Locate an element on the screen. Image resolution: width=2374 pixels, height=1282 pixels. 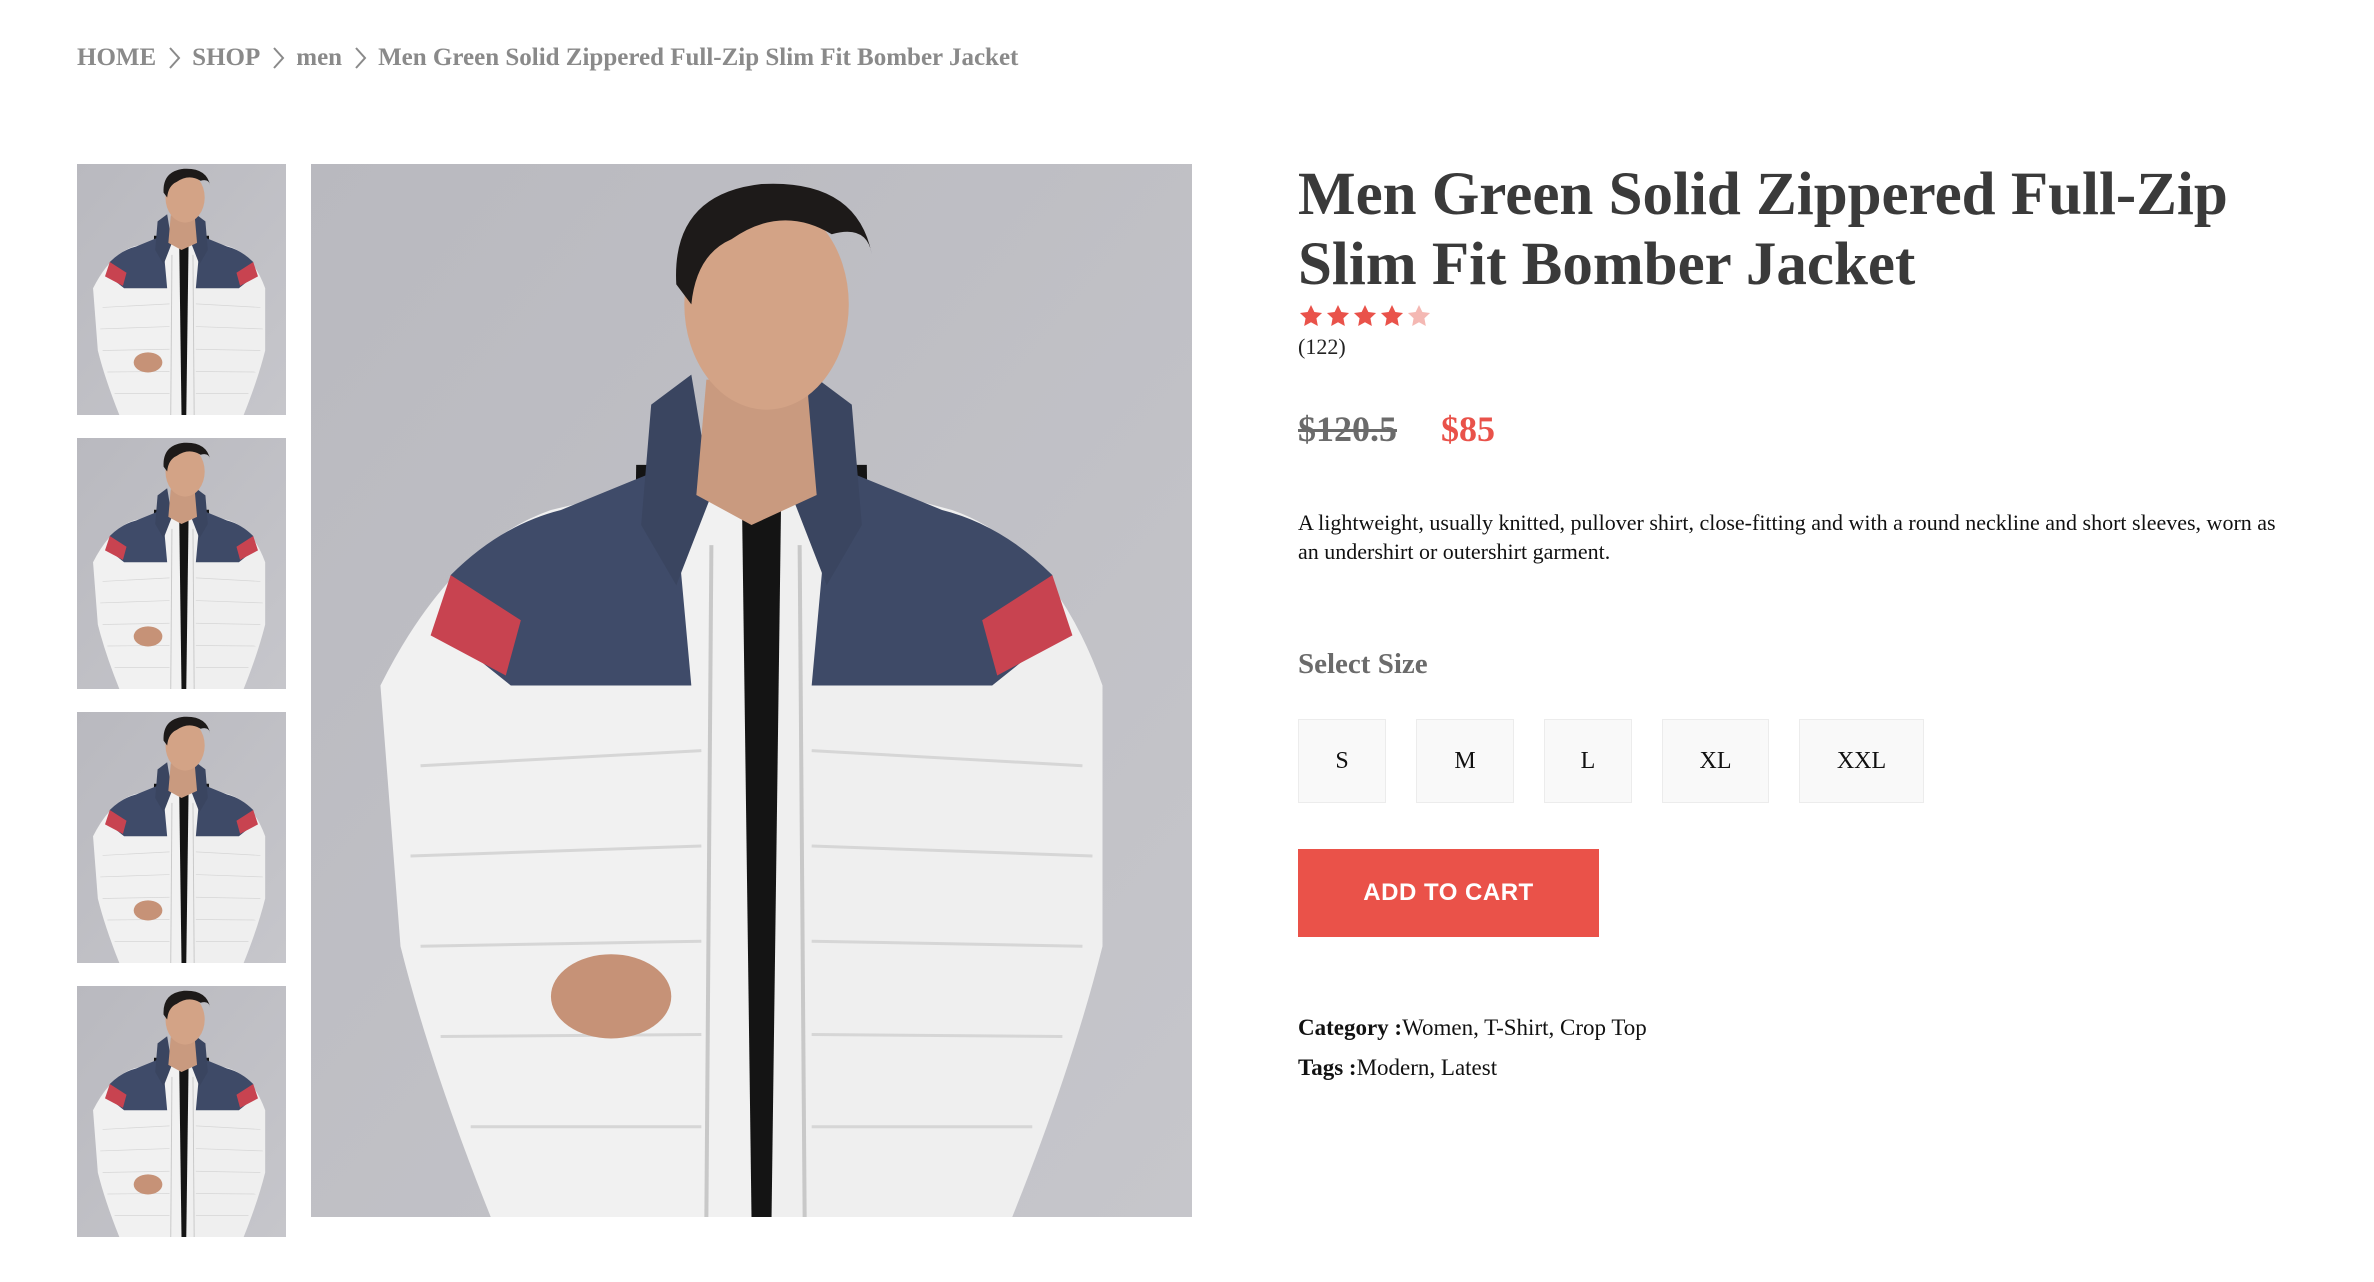
size-option-xl: XL is located at coordinates (1715, 761).